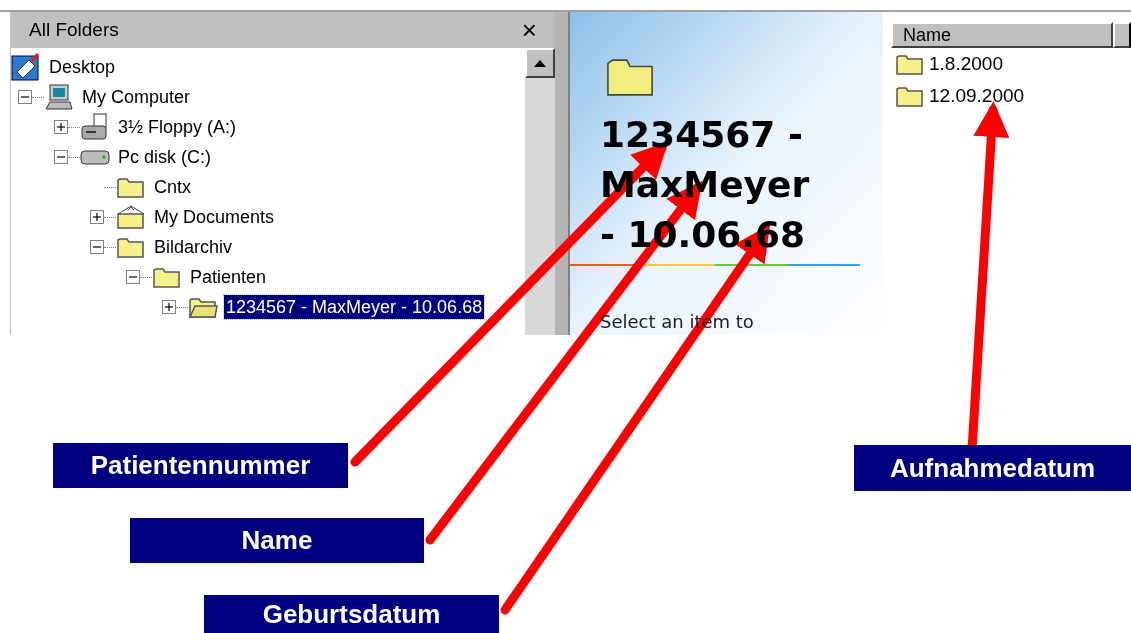 This screenshot has width=1131, height=633. I want to click on list-item: 1.8.2000, so click(966, 64).